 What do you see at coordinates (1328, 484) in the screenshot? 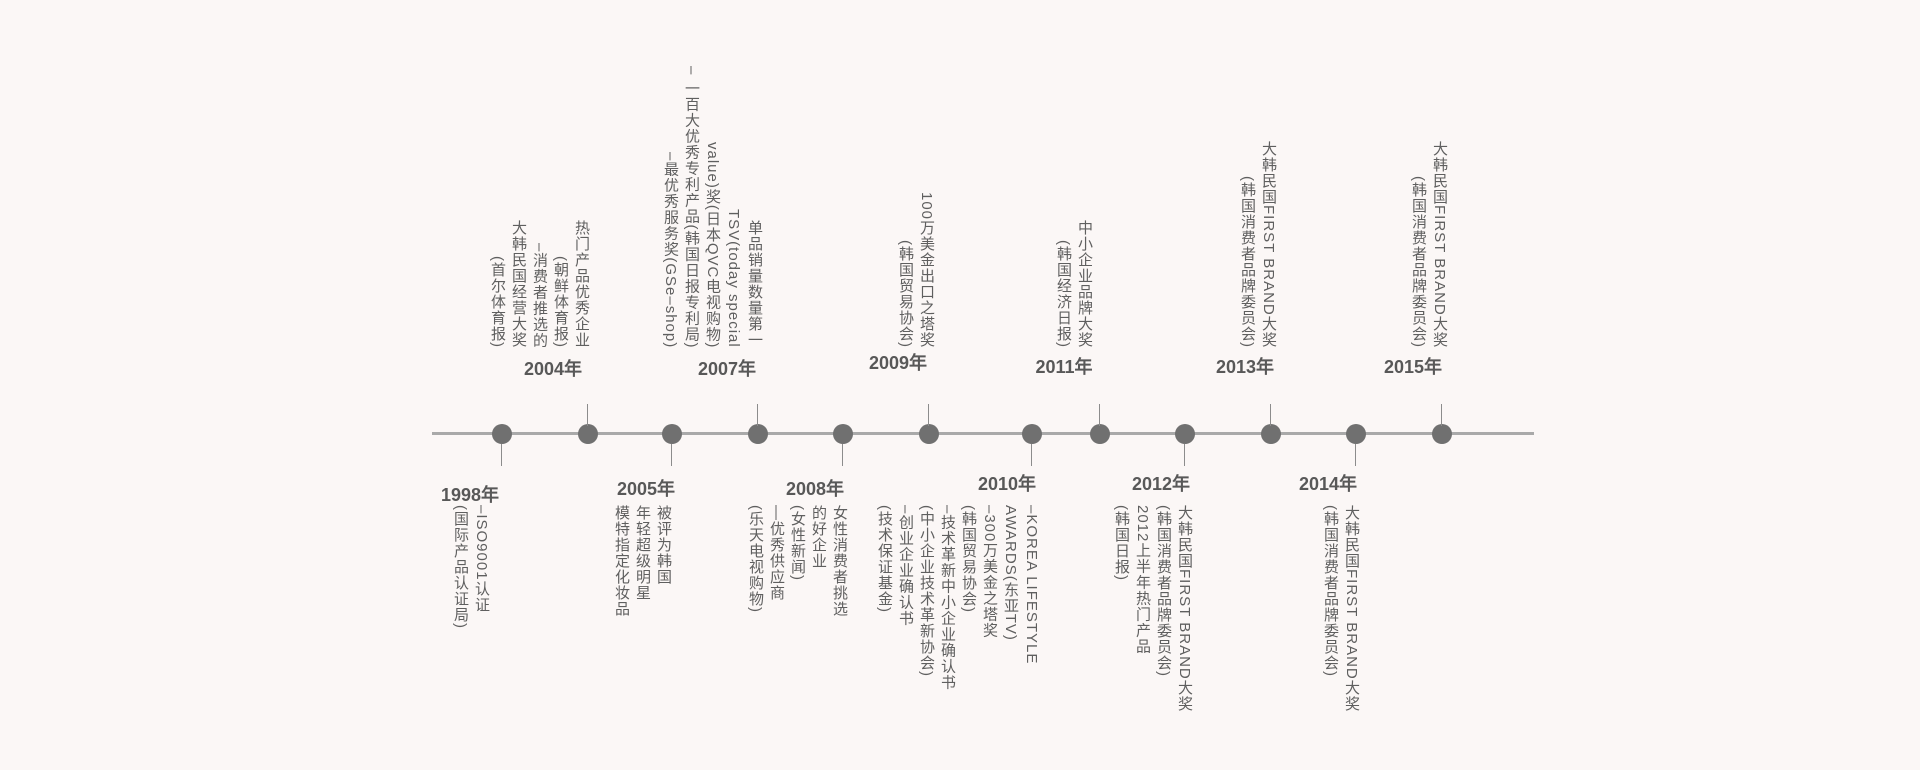
I see `milestone-year: 2014年` at bounding box center [1328, 484].